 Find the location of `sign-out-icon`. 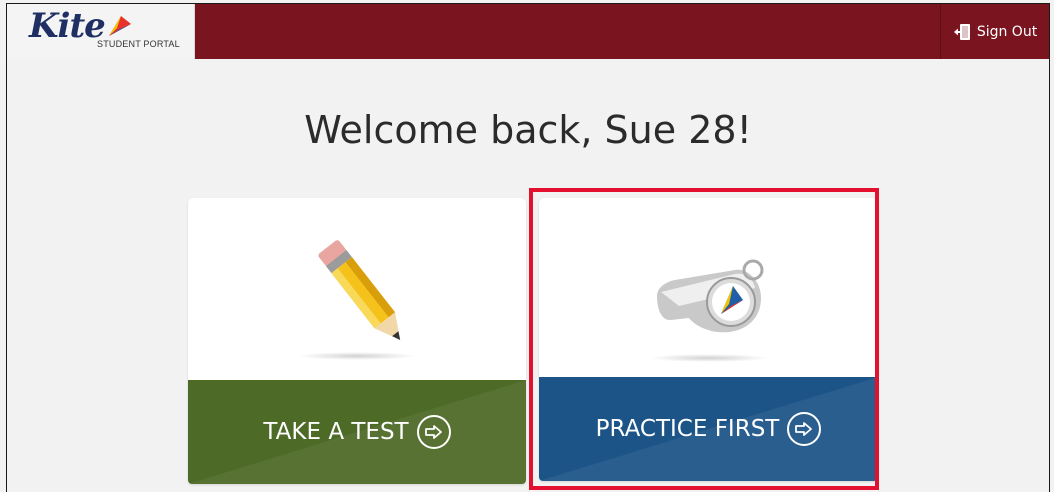

sign-out-icon is located at coordinates (961, 31).